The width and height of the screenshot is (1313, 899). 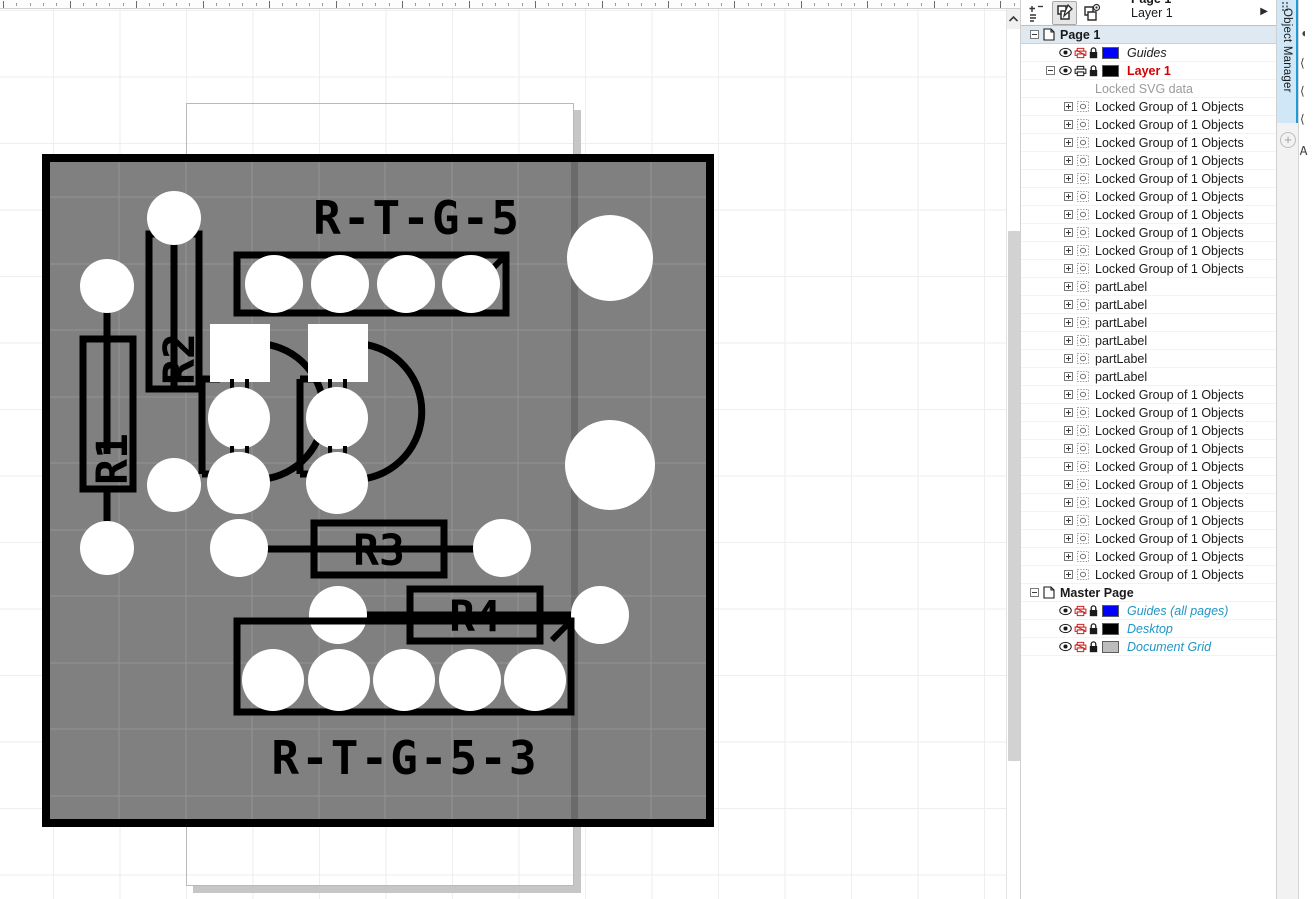 What do you see at coordinates (1287, 61) in the screenshot?
I see `tab-object-manager: Object Manager` at bounding box center [1287, 61].